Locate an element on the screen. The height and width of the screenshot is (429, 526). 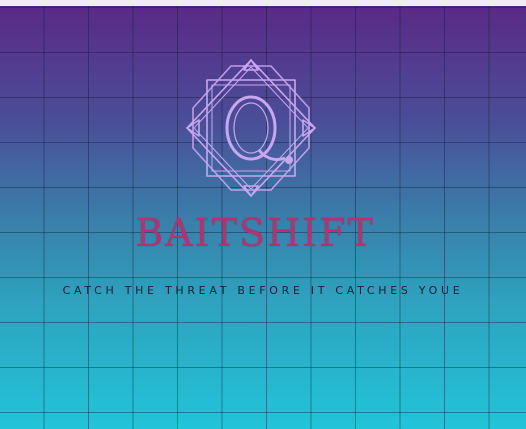
brand-name: BAITSHIFT is located at coordinates (255, 233).